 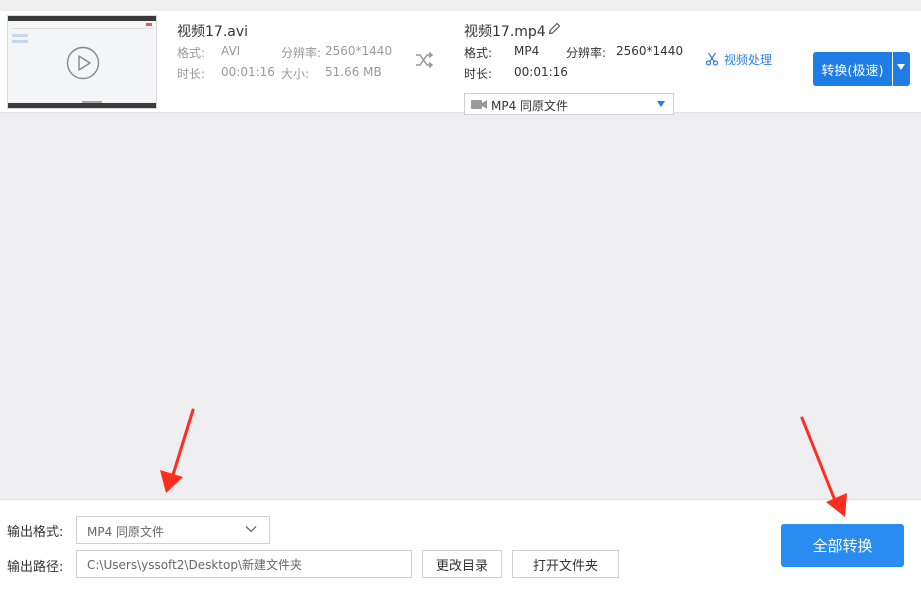 I want to click on video-process-button: 视频处理, so click(x=738, y=59).